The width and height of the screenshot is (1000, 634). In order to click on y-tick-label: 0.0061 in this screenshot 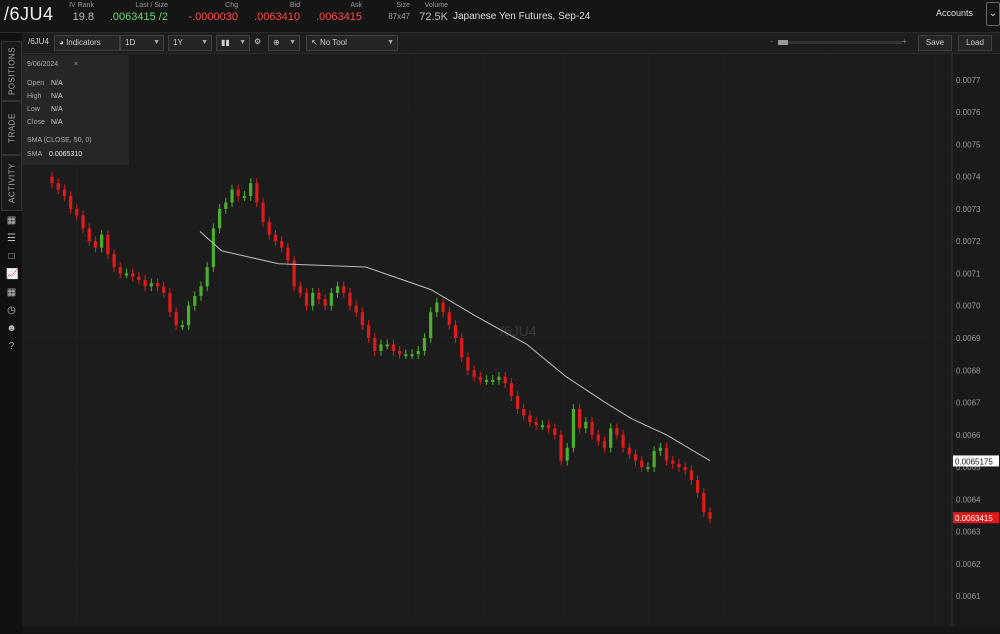, I will do `click(968, 596)`.